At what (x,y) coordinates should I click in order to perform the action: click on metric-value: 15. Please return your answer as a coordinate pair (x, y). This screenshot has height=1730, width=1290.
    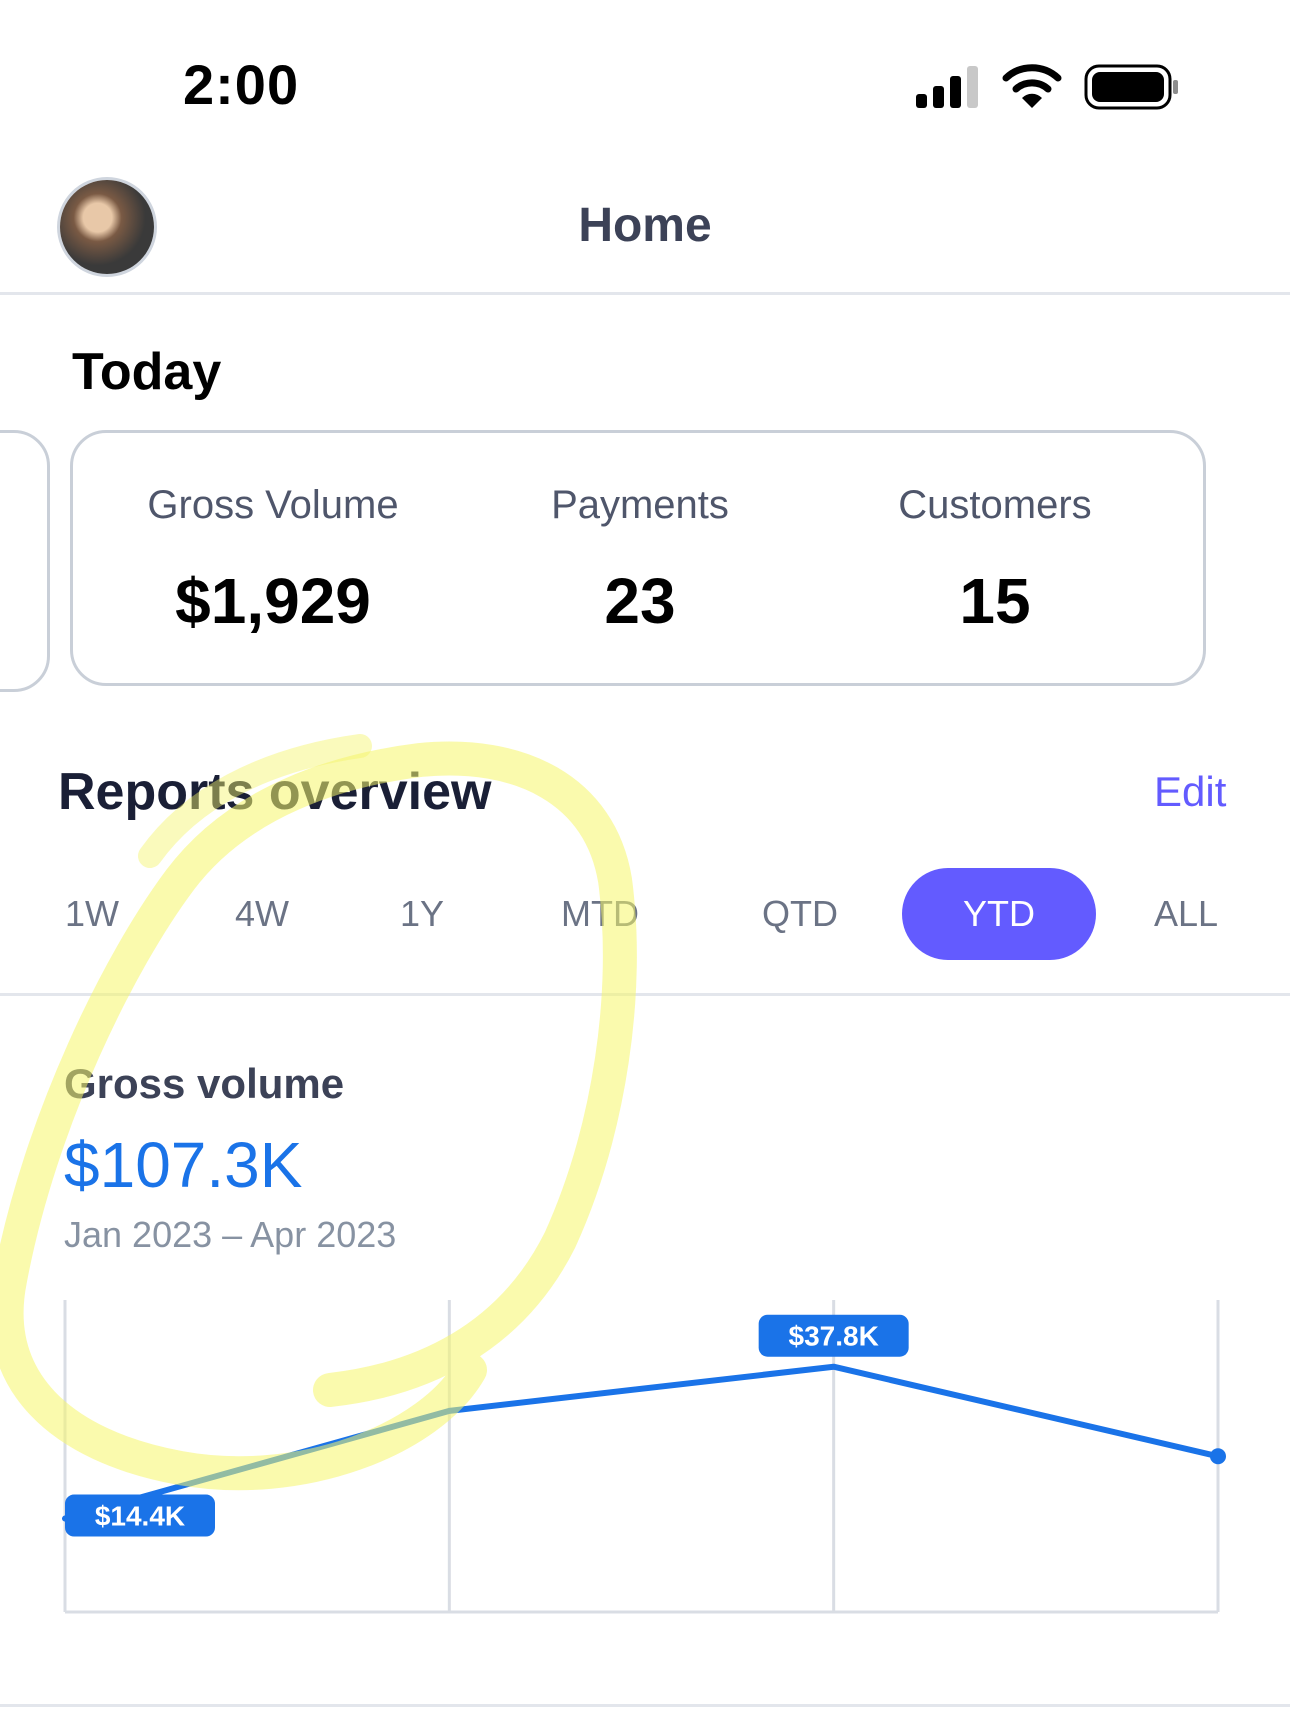
    Looking at the image, I should click on (995, 601).